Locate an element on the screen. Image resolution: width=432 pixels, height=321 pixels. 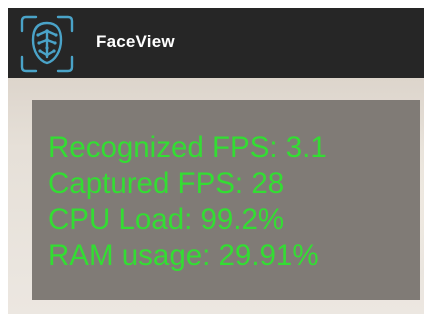
ram-usage-readout: RAM usage: 29.91% is located at coordinates (183, 255).